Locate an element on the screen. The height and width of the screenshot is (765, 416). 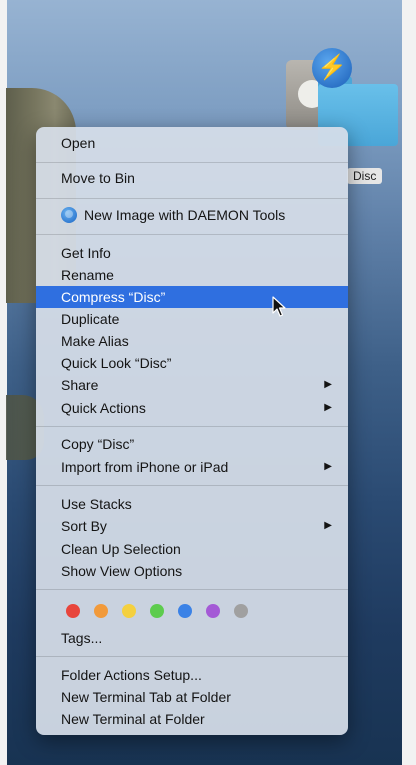
menu-item-label: Copy “Disc” is located at coordinates (98, 444).